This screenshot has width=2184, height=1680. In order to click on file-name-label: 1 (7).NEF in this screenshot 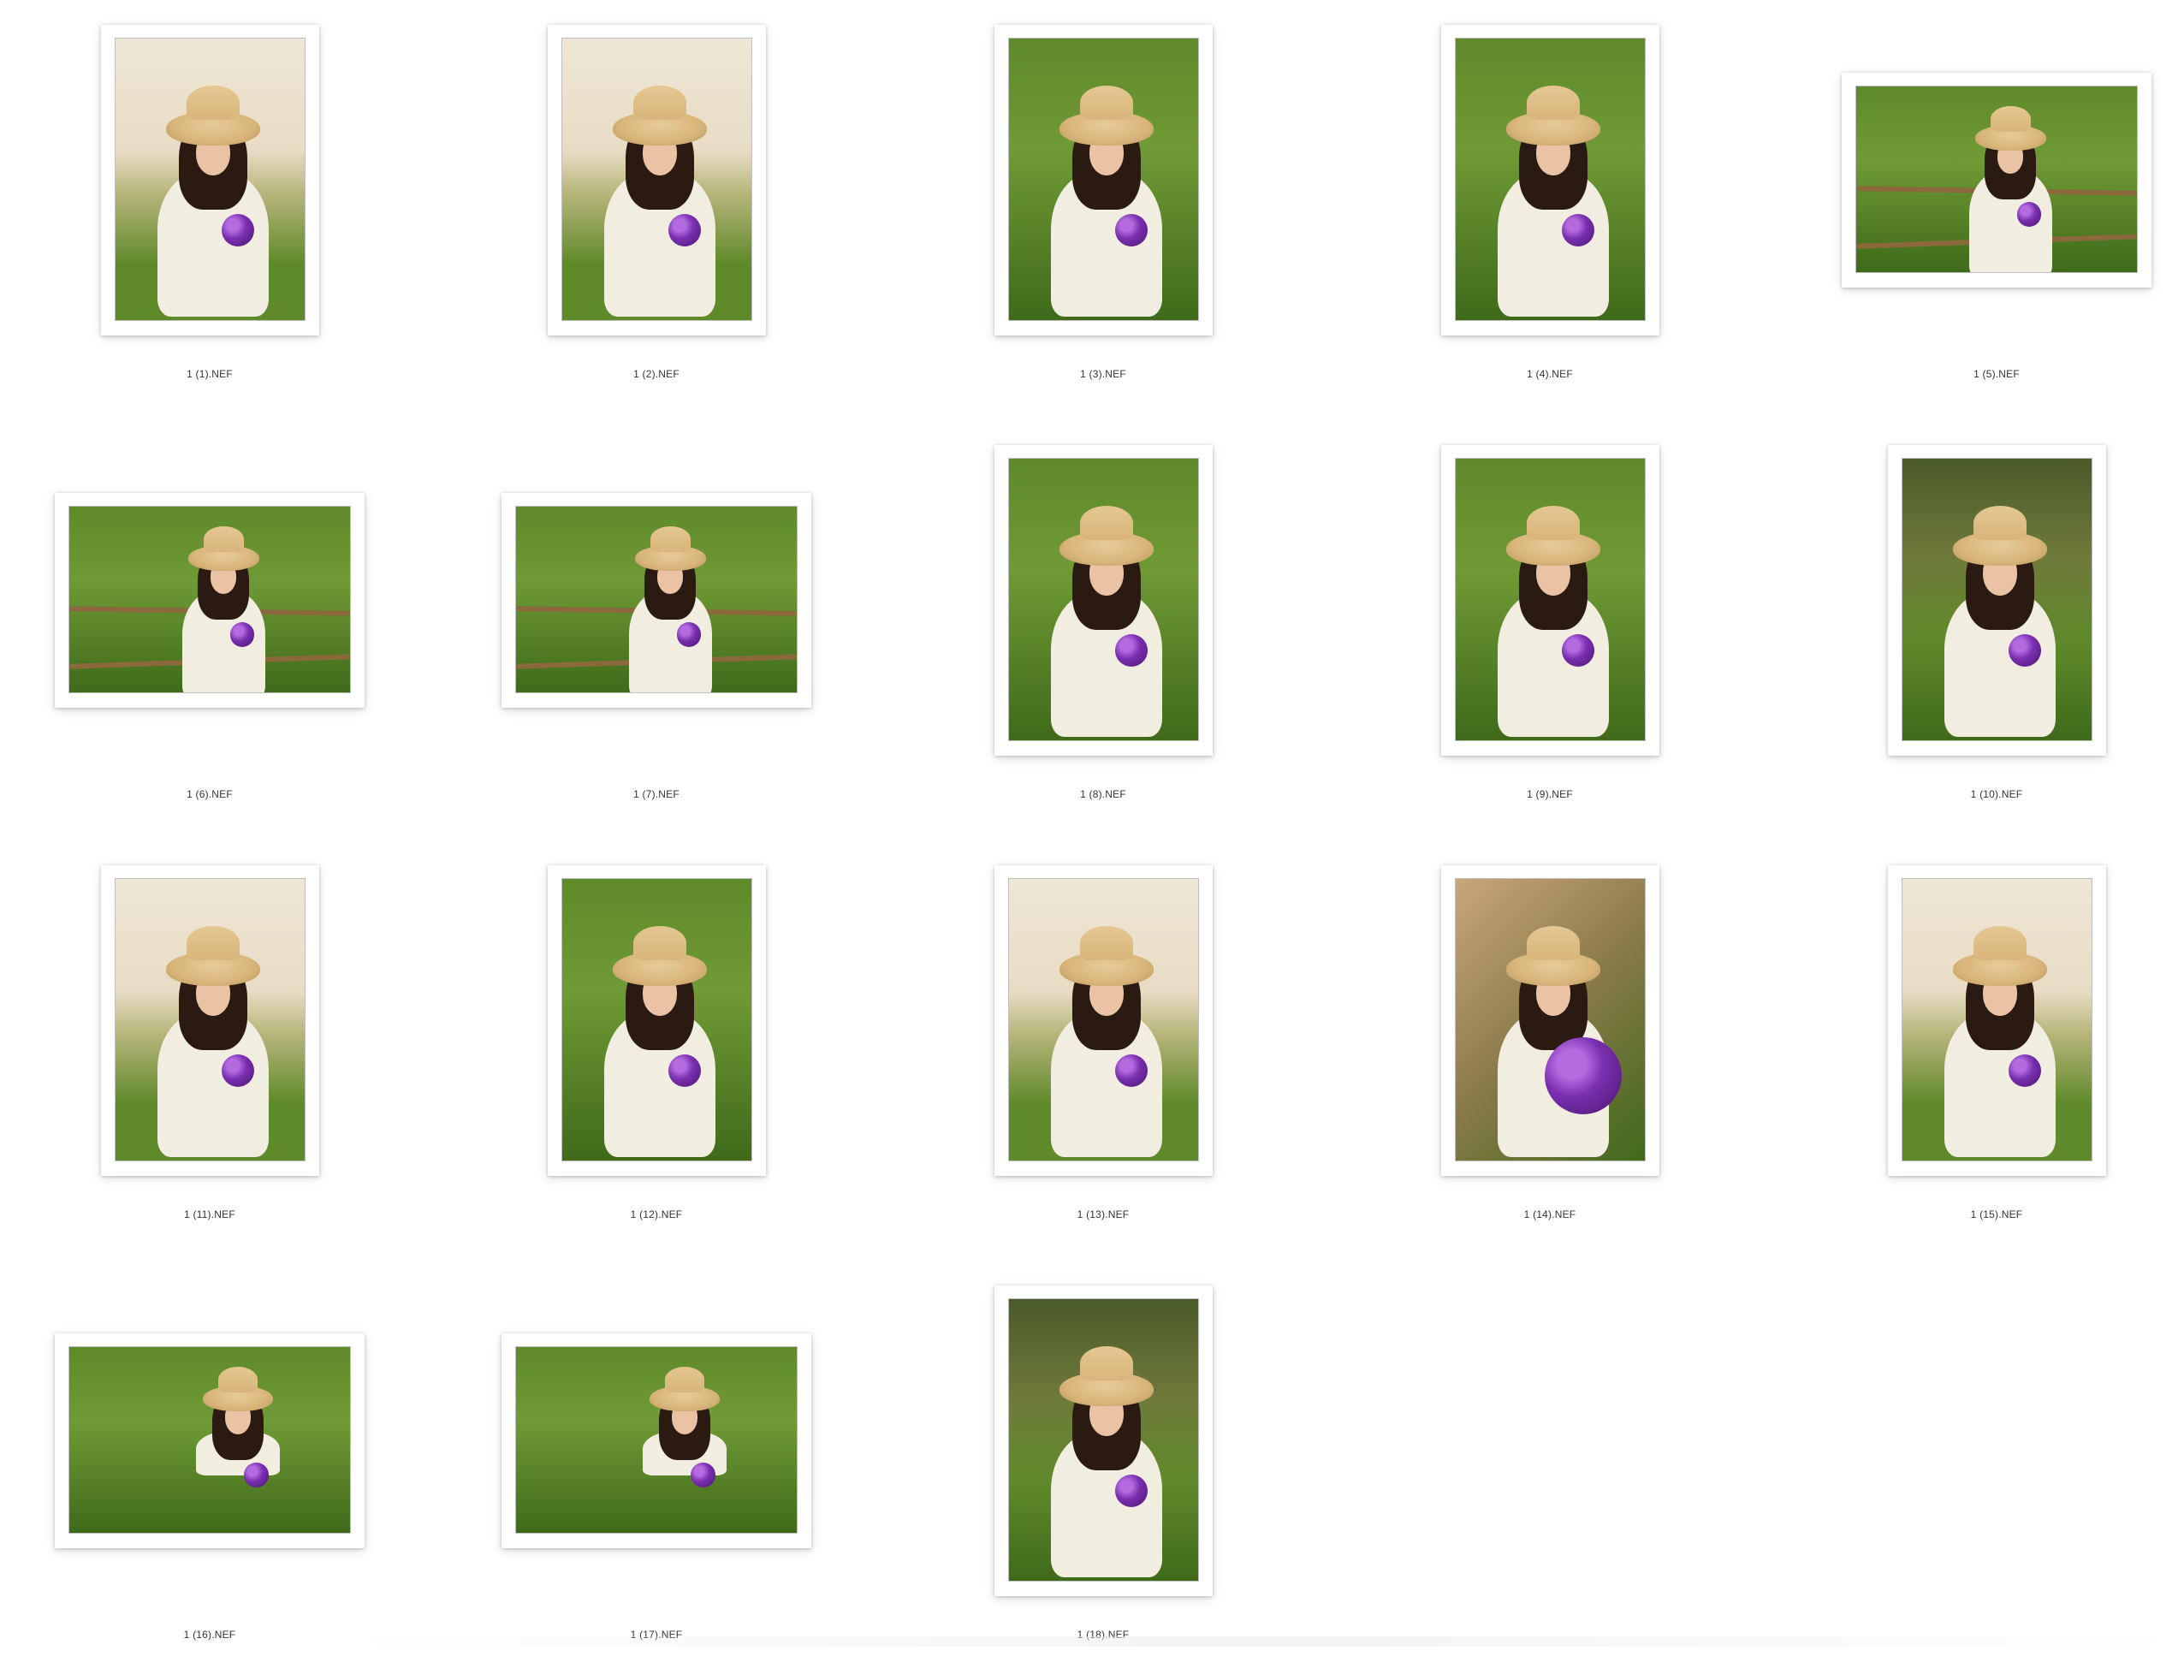, I will do `click(657, 794)`.